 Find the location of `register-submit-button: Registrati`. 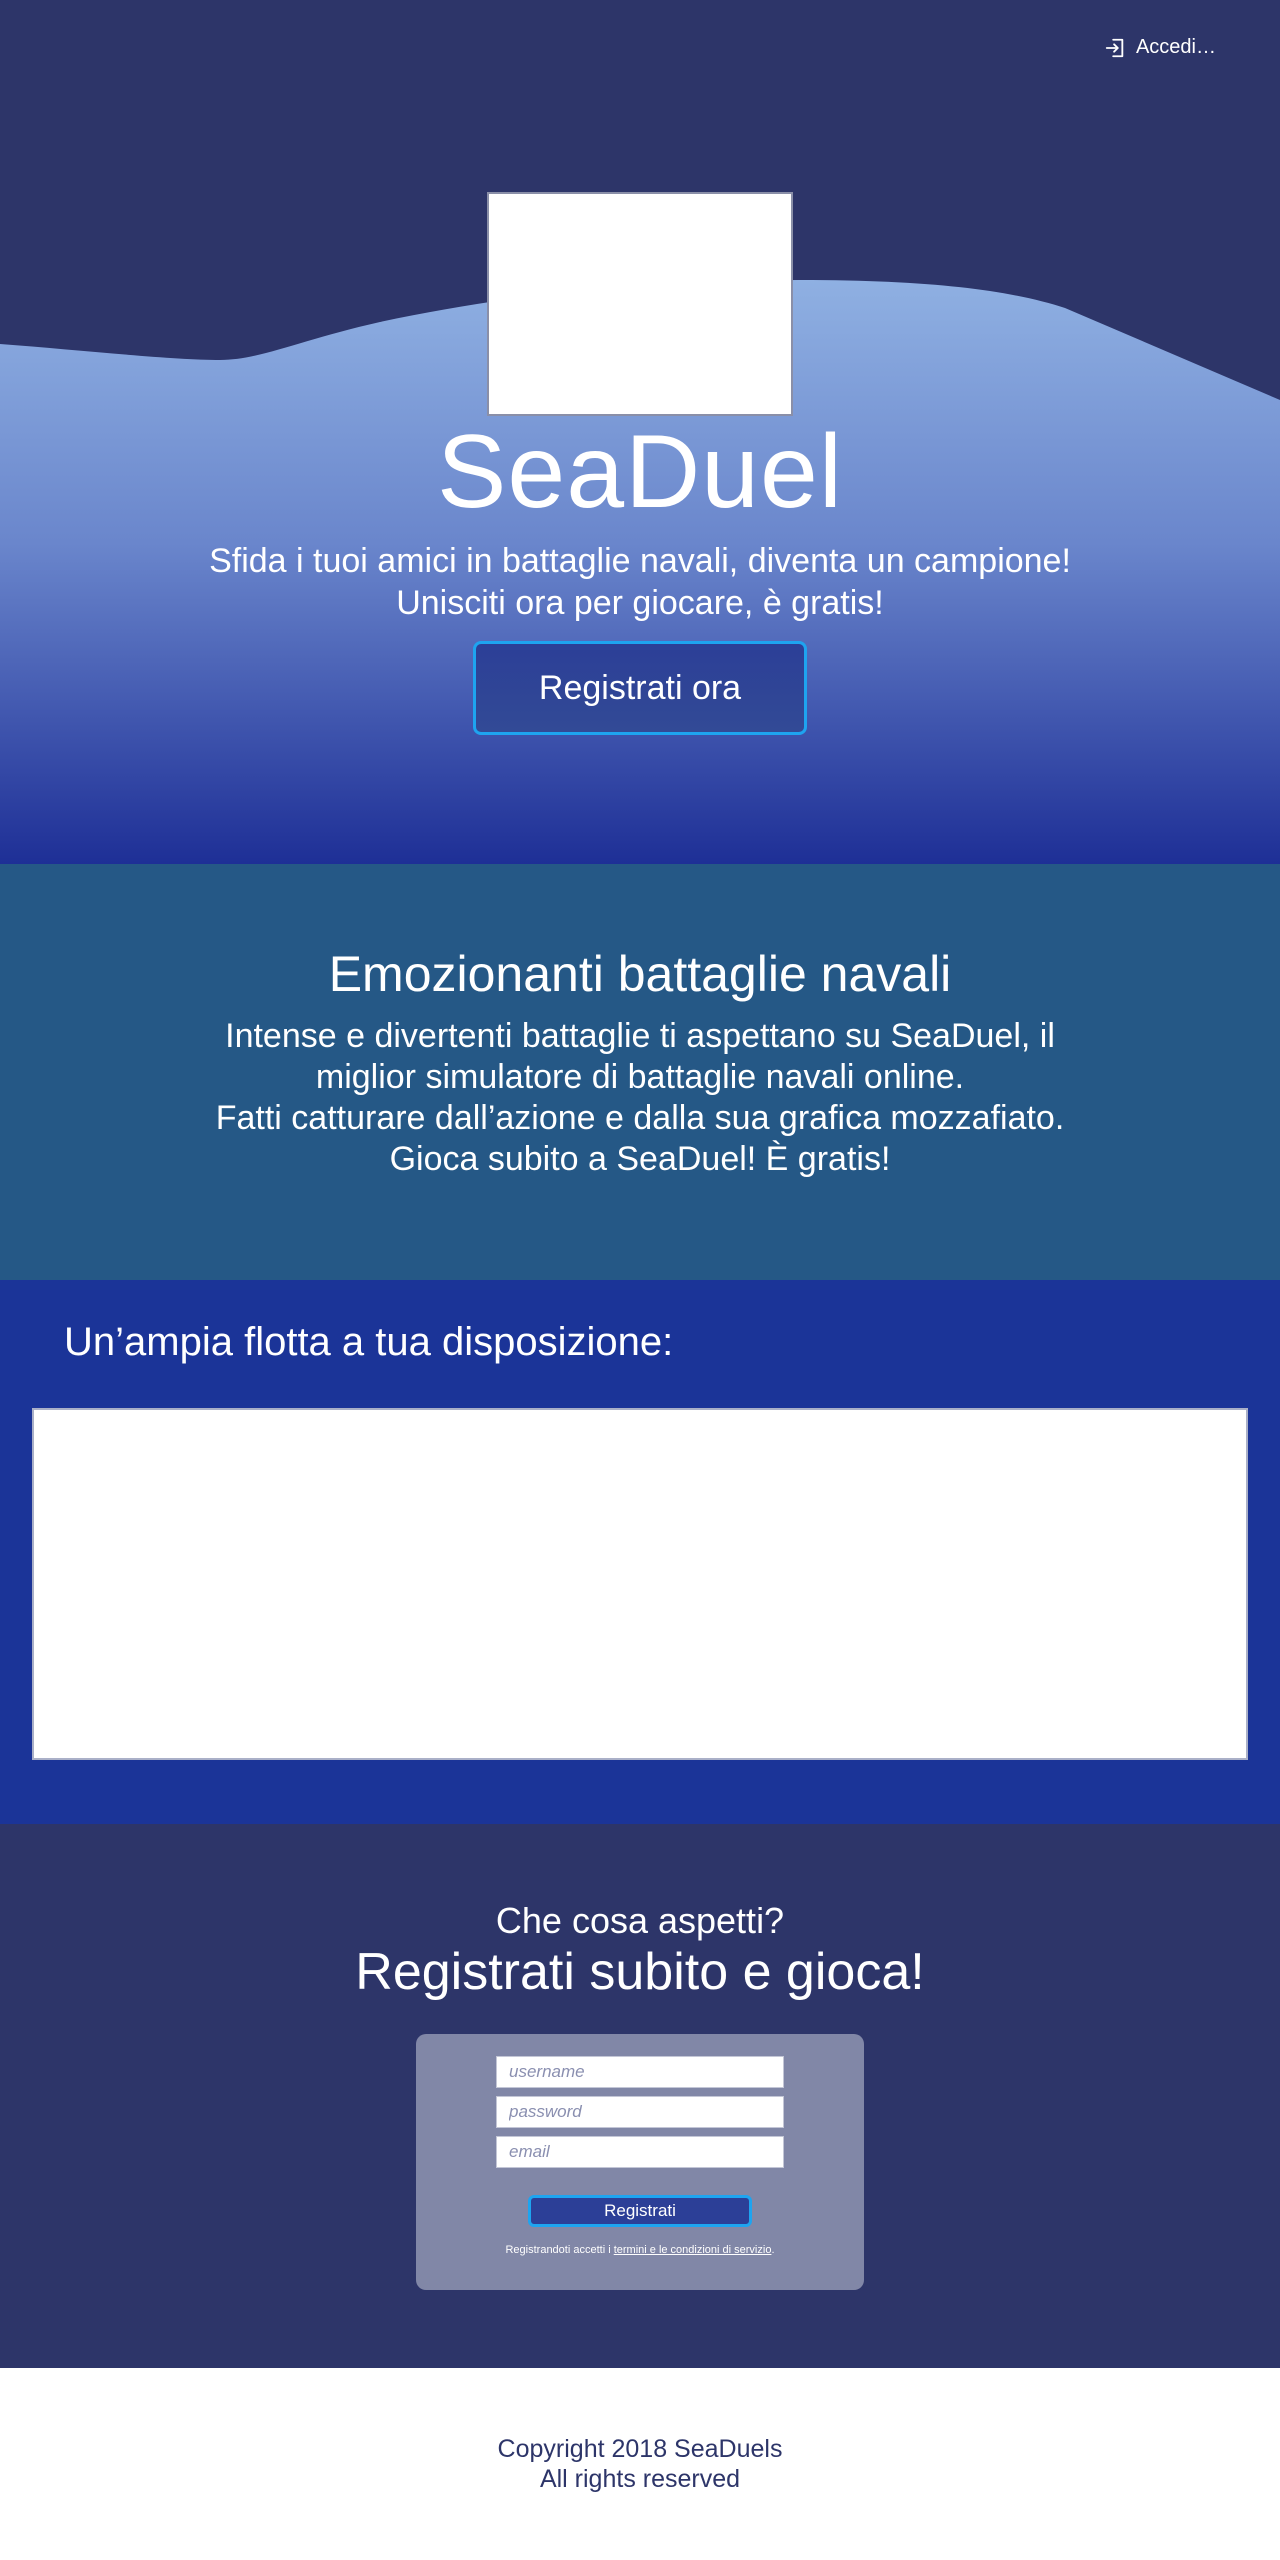

register-submit-button: Registrati is located at coordinates (640, 2211).